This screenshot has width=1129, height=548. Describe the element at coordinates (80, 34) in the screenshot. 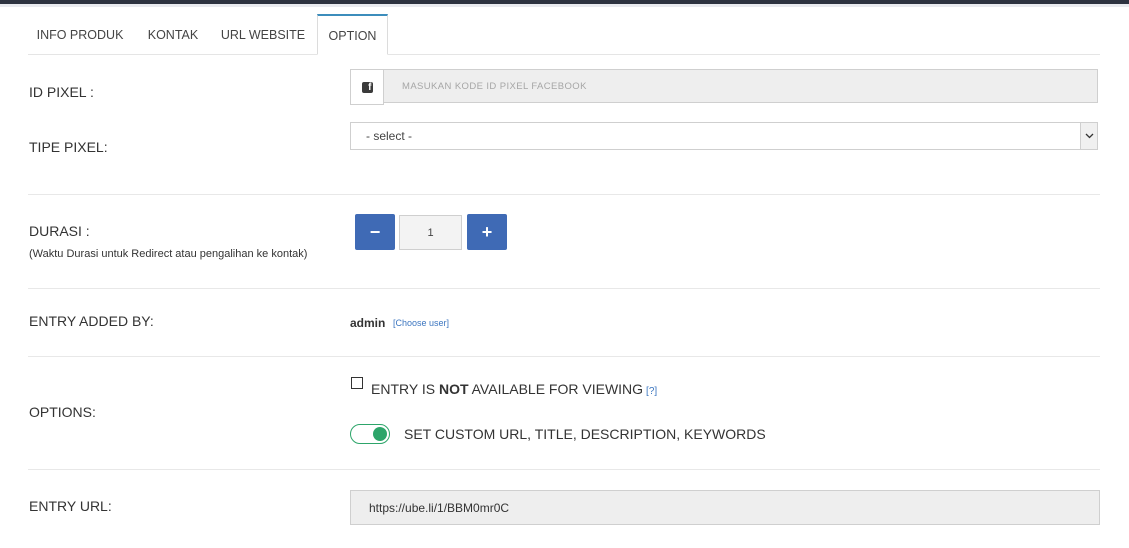

I see `tab-info-produk: INFO PRODUK` at that location.